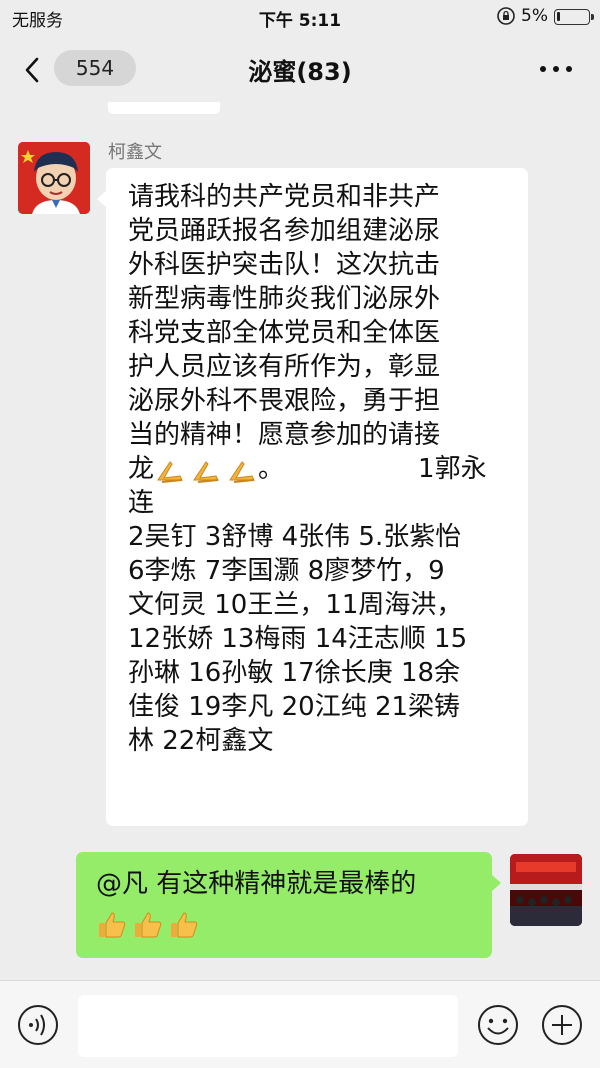  I want to click on sender-name: 柯鑫文, so click(135, 152).